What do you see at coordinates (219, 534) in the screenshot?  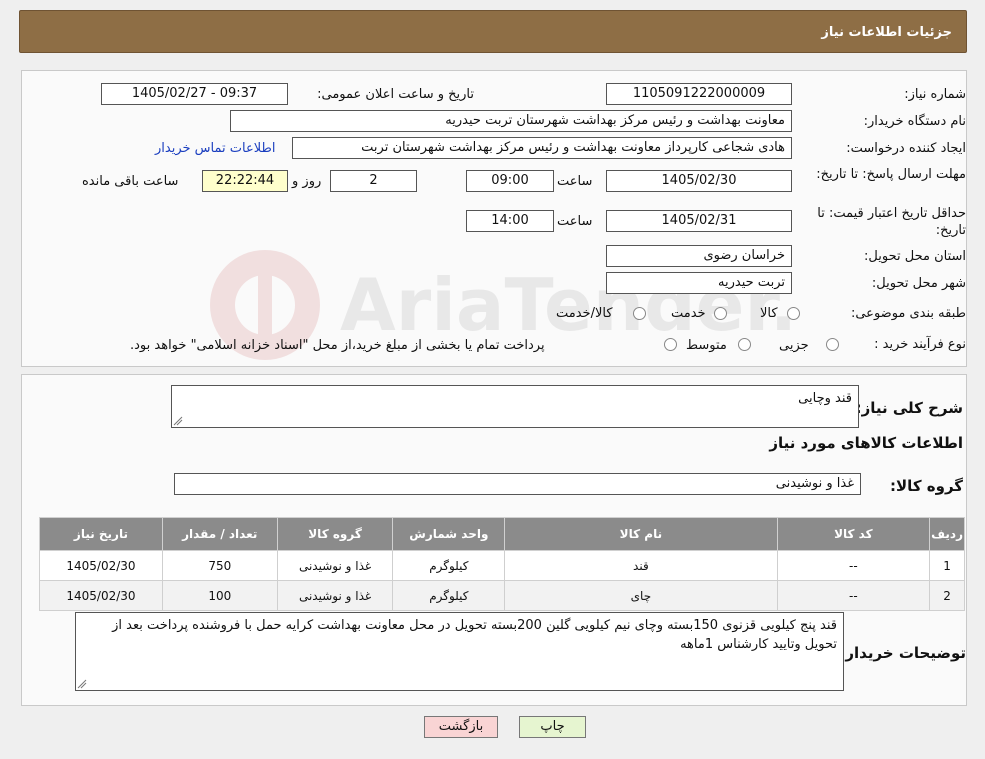 I see `col-header-quantity: تعداد / مقدار` at bounding box center [219, 534].